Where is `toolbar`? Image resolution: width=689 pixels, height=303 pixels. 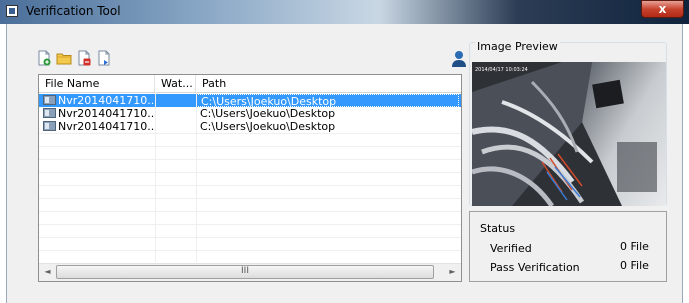 toolbar is located at coordinates (74, 60).